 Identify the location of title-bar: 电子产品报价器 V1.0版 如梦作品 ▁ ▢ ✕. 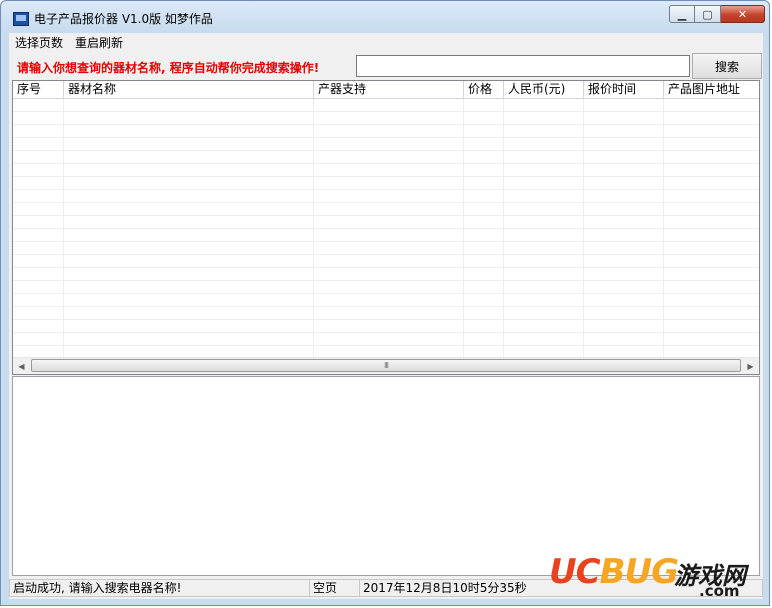
(385, 17).